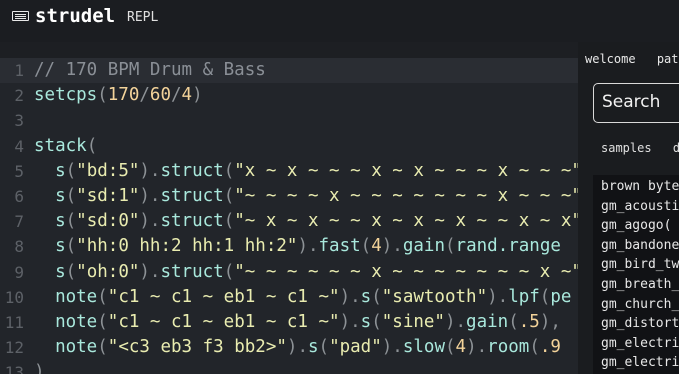 The width and height of the screenshot is (679, 374). Describe the element at coordinates (640, 187) in the screenshot. I see `sample-item: brown byte` at that location.